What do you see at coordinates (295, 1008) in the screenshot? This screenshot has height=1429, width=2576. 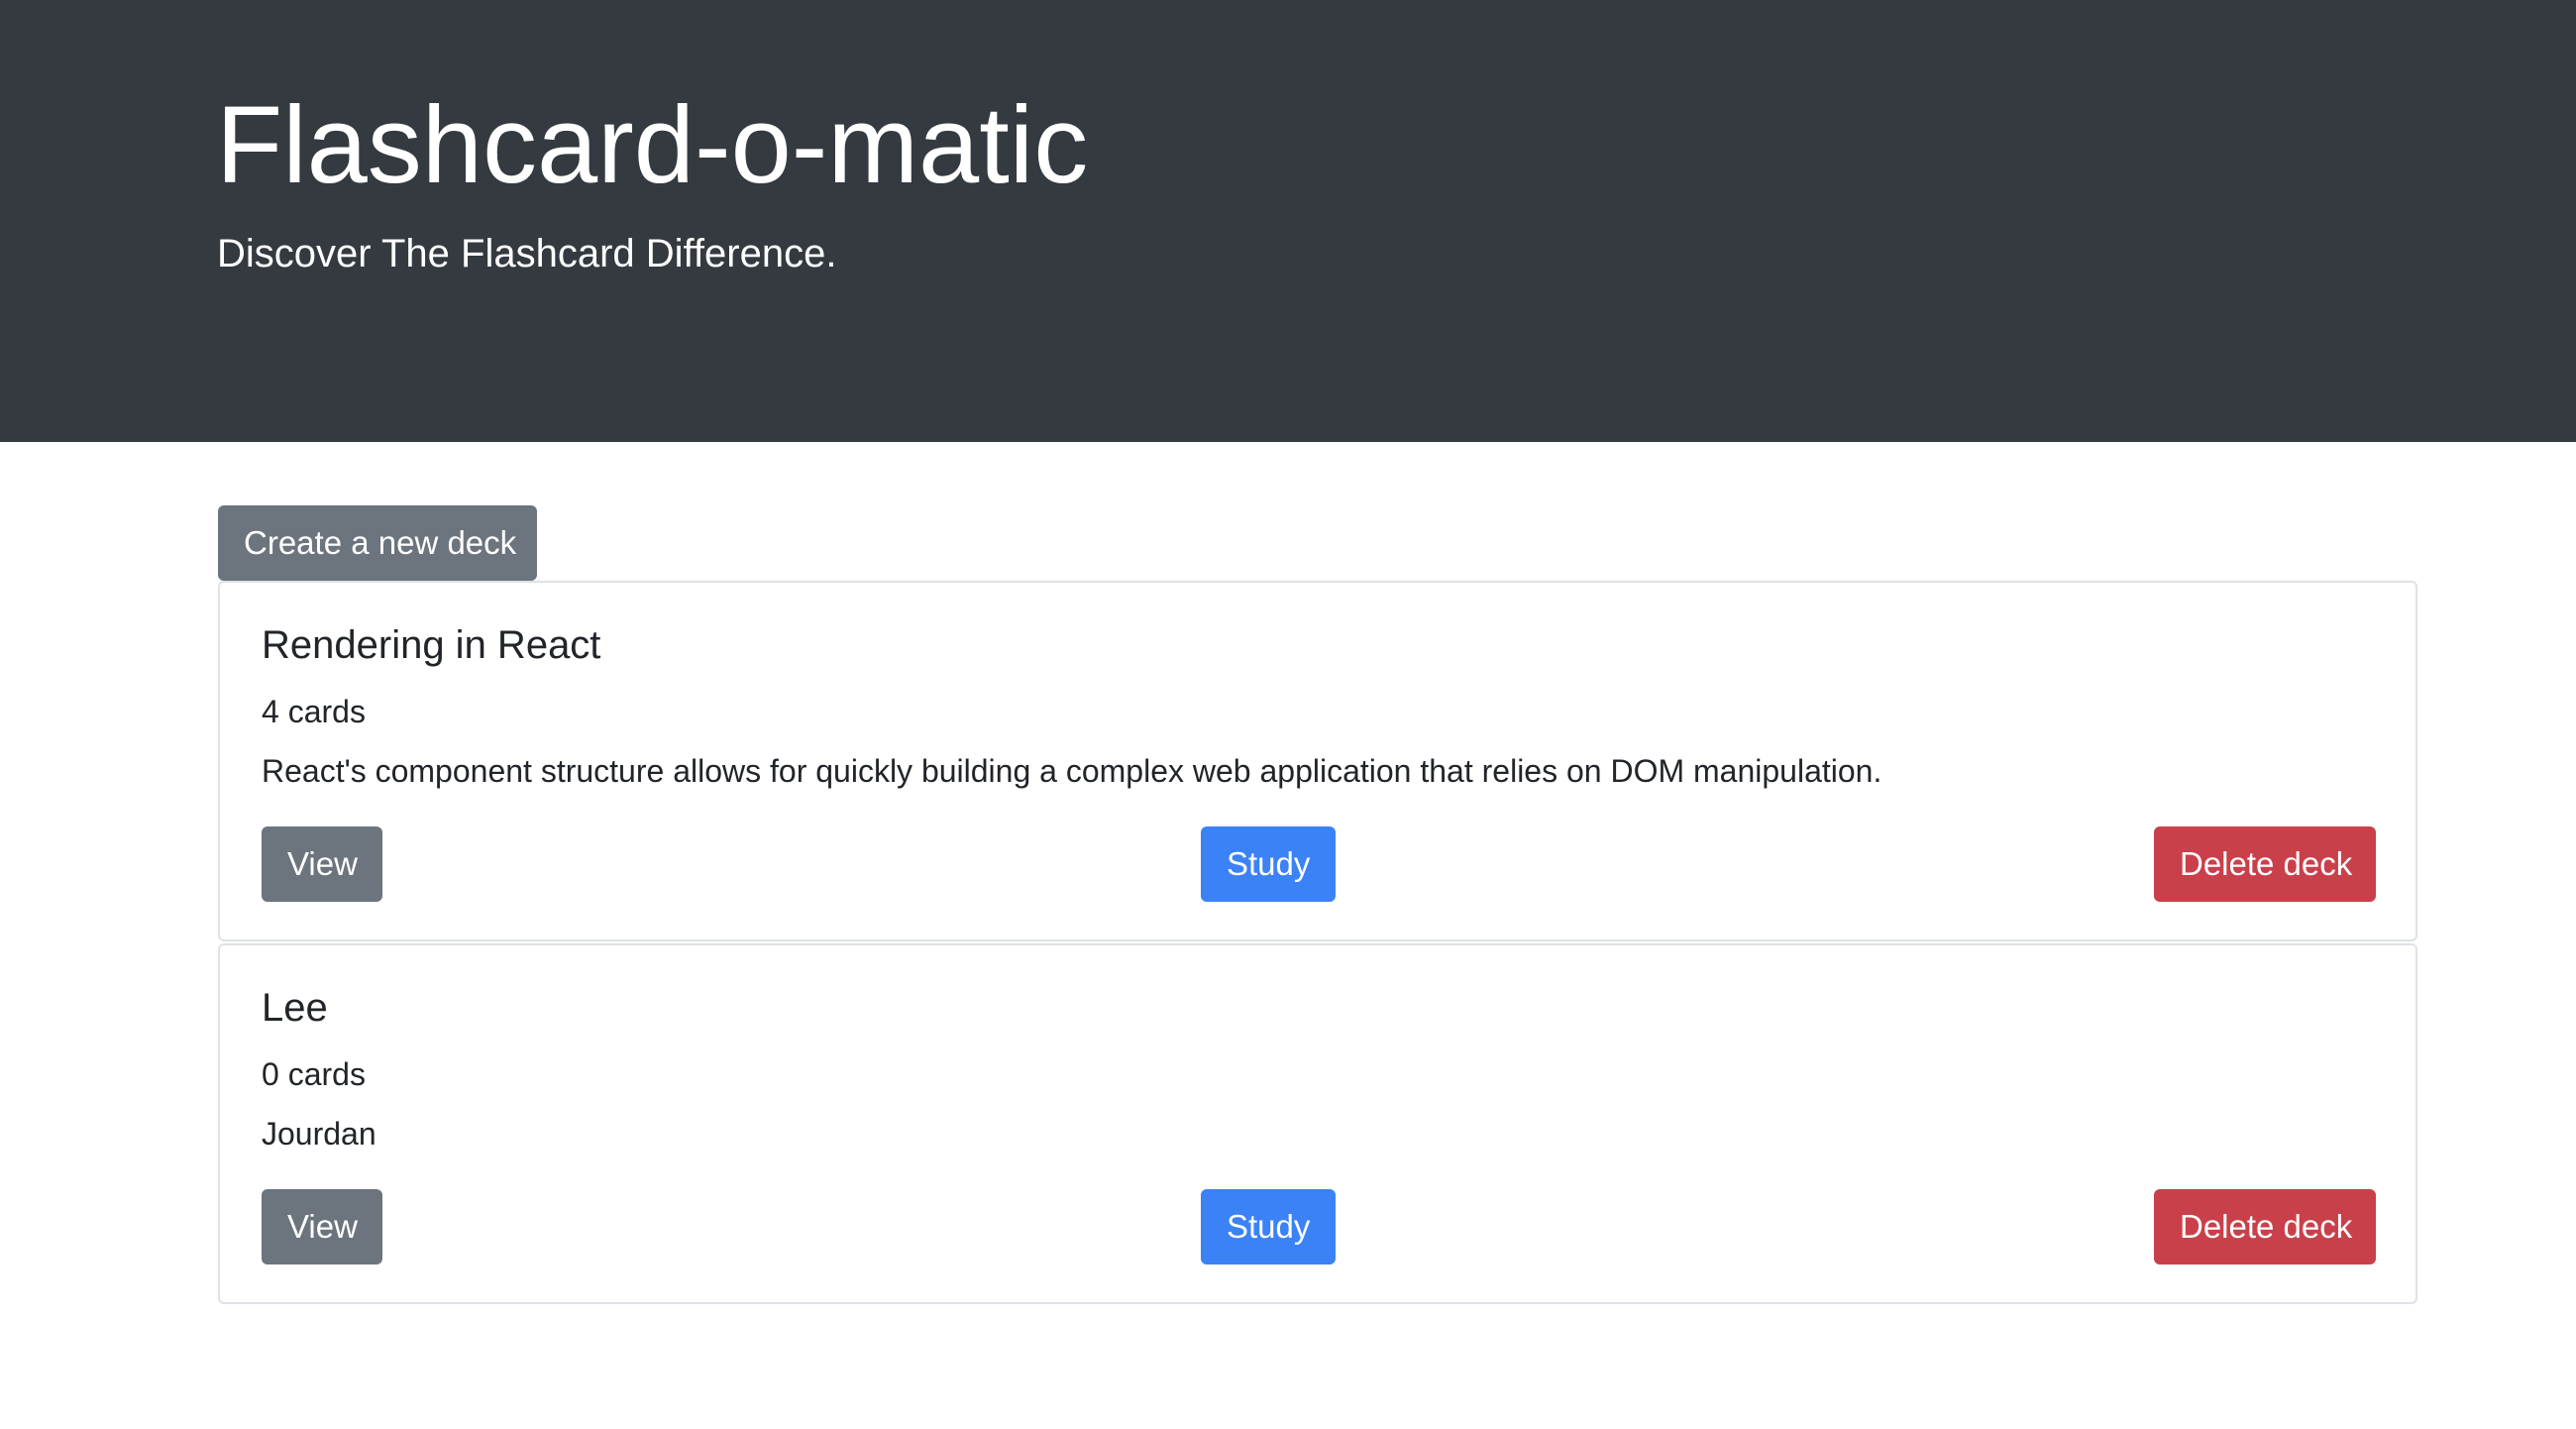 I see `deck-name: Lee` at bounding box center [295, 1008].